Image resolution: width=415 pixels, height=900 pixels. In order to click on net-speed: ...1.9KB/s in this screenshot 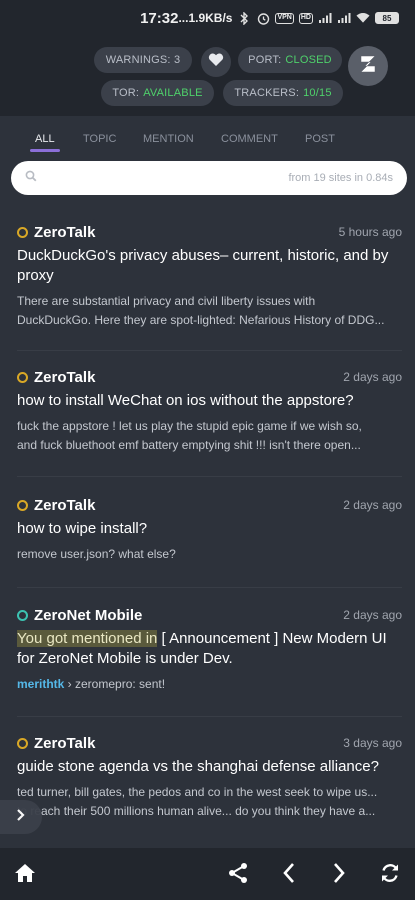, I will do `click(205, 18)`.